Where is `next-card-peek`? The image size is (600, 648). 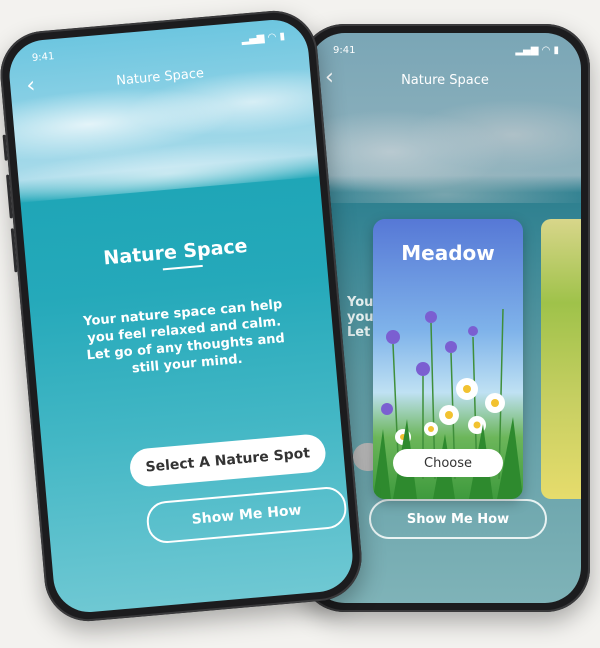 next-card-peek is located at coordinates (561, 359).